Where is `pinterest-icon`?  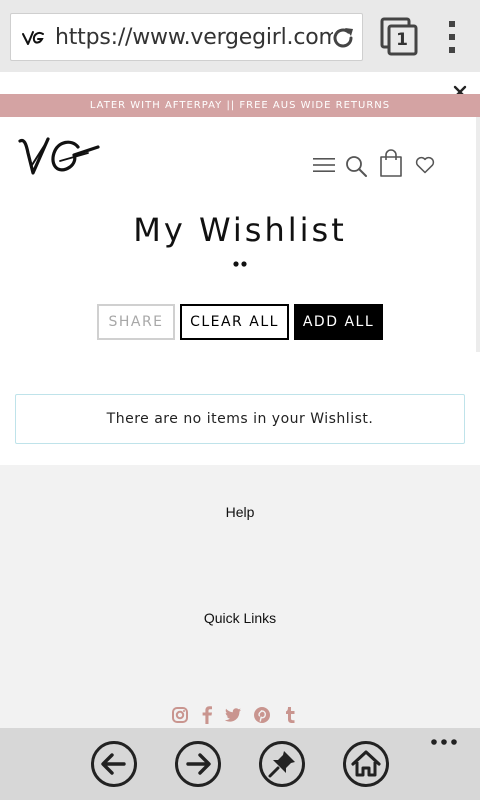
pinterest-icon is located at coordinates (262, 715).